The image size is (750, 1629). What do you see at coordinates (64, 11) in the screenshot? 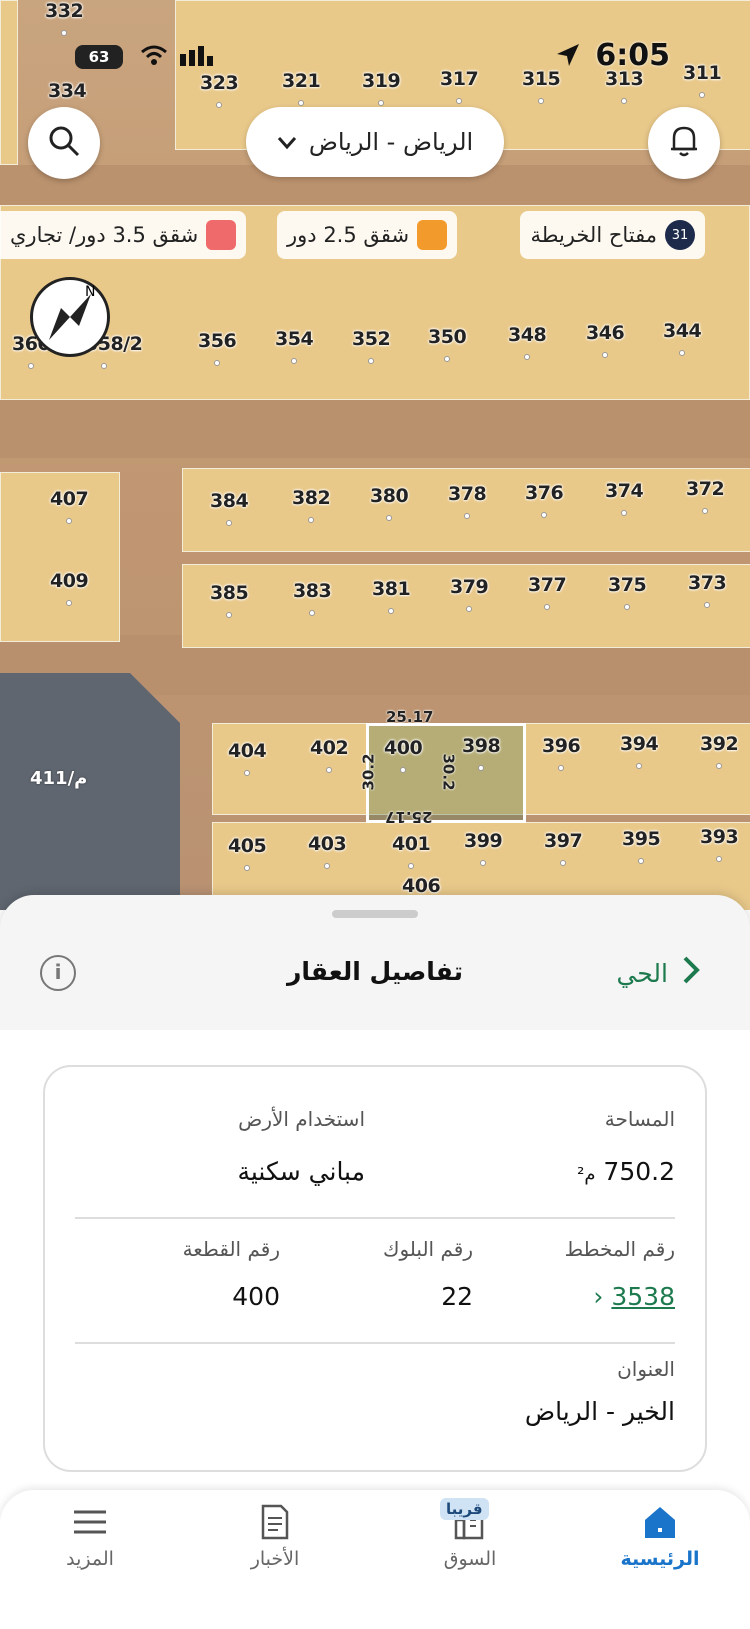
I see `parcel-label: 332` at bounding box center [64, 11].